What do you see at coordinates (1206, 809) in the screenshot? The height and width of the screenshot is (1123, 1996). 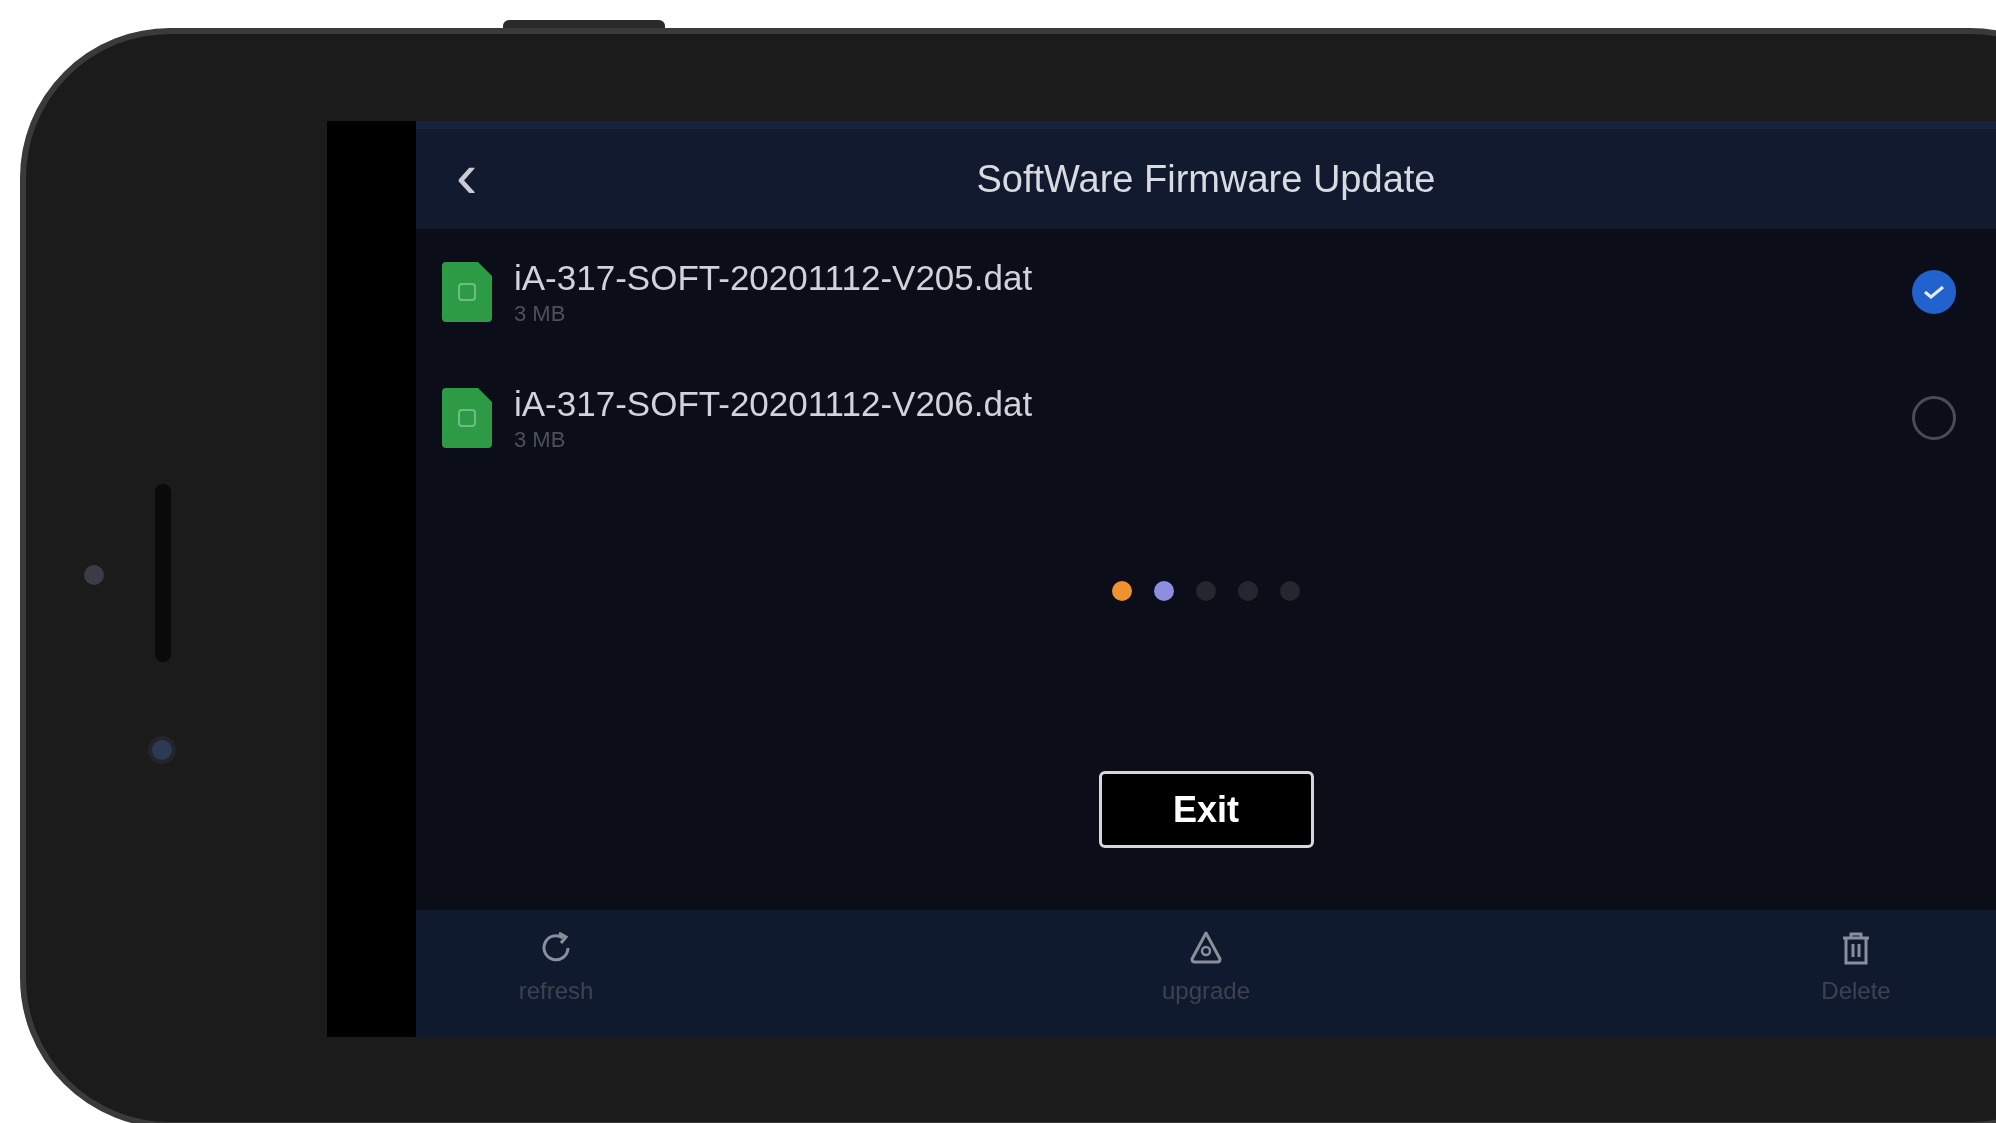 I see `exit-button: Exit` at bounding box center [1206, 809].